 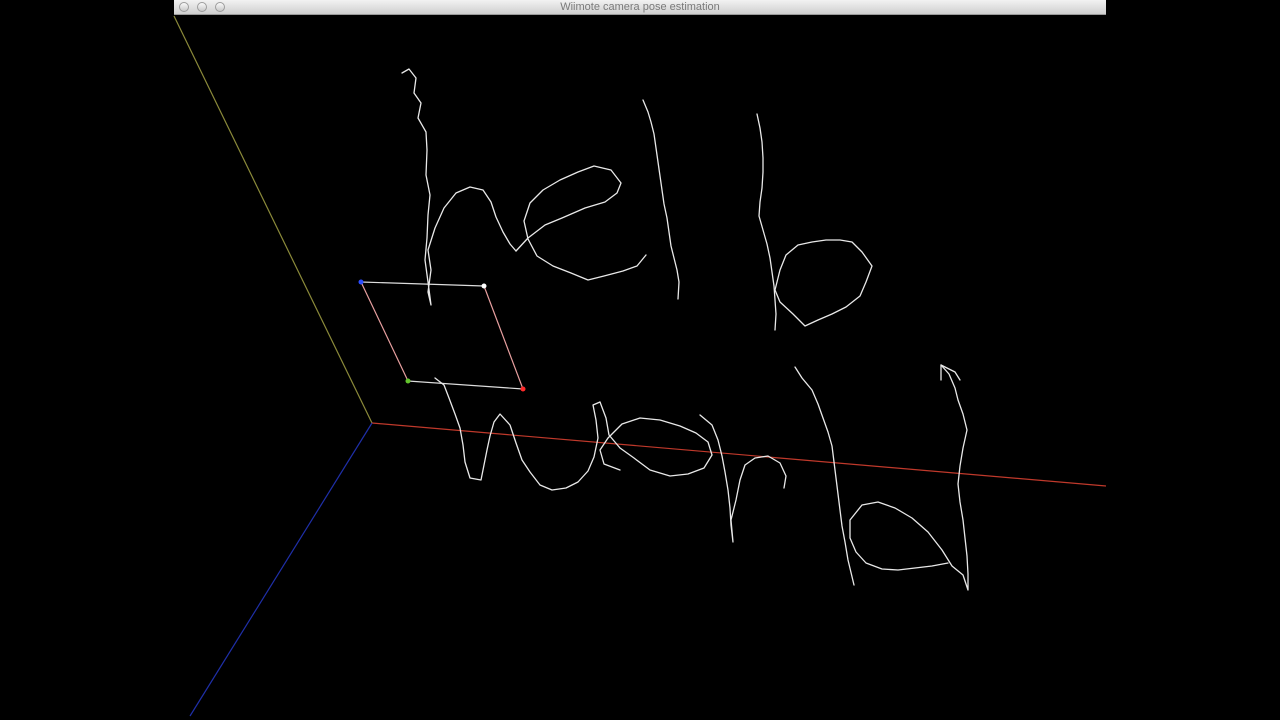 What do you see at coordinates (656, 439) in the screenshot?
I see `stroke-o2` at bounding box center [656, 439].